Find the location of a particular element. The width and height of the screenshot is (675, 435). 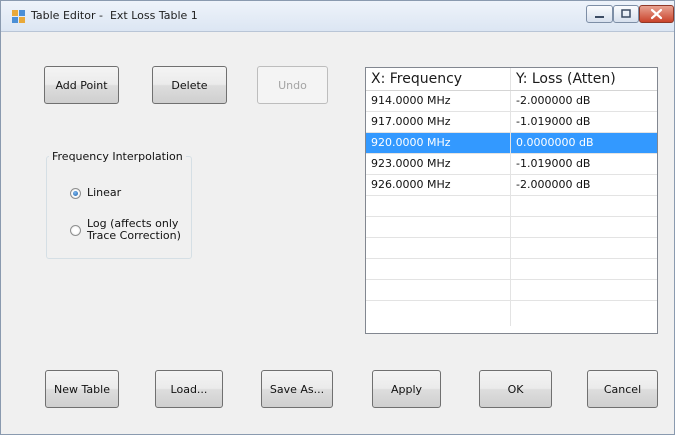

add-point-button: Add Point is located at coordinates (81, 85).